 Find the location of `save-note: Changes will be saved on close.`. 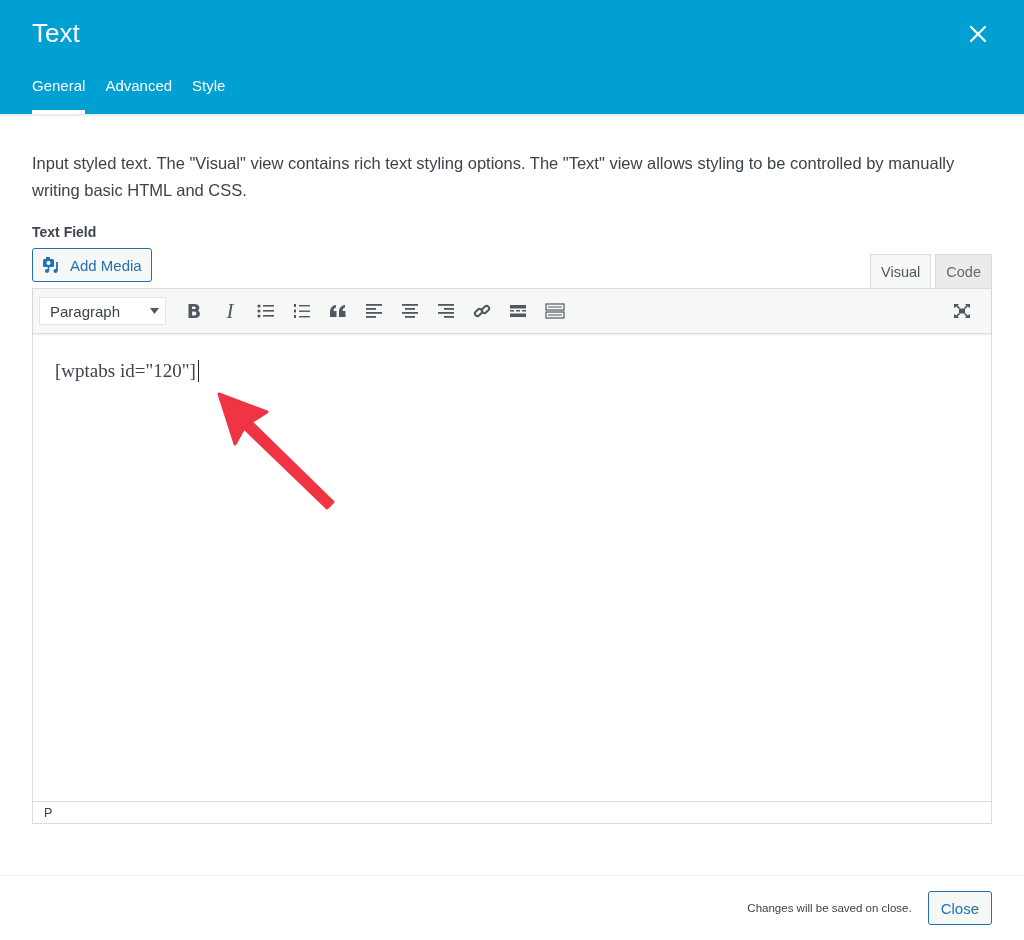

save-note: Changes will be saved on close. is located at coordinates (829, 908).